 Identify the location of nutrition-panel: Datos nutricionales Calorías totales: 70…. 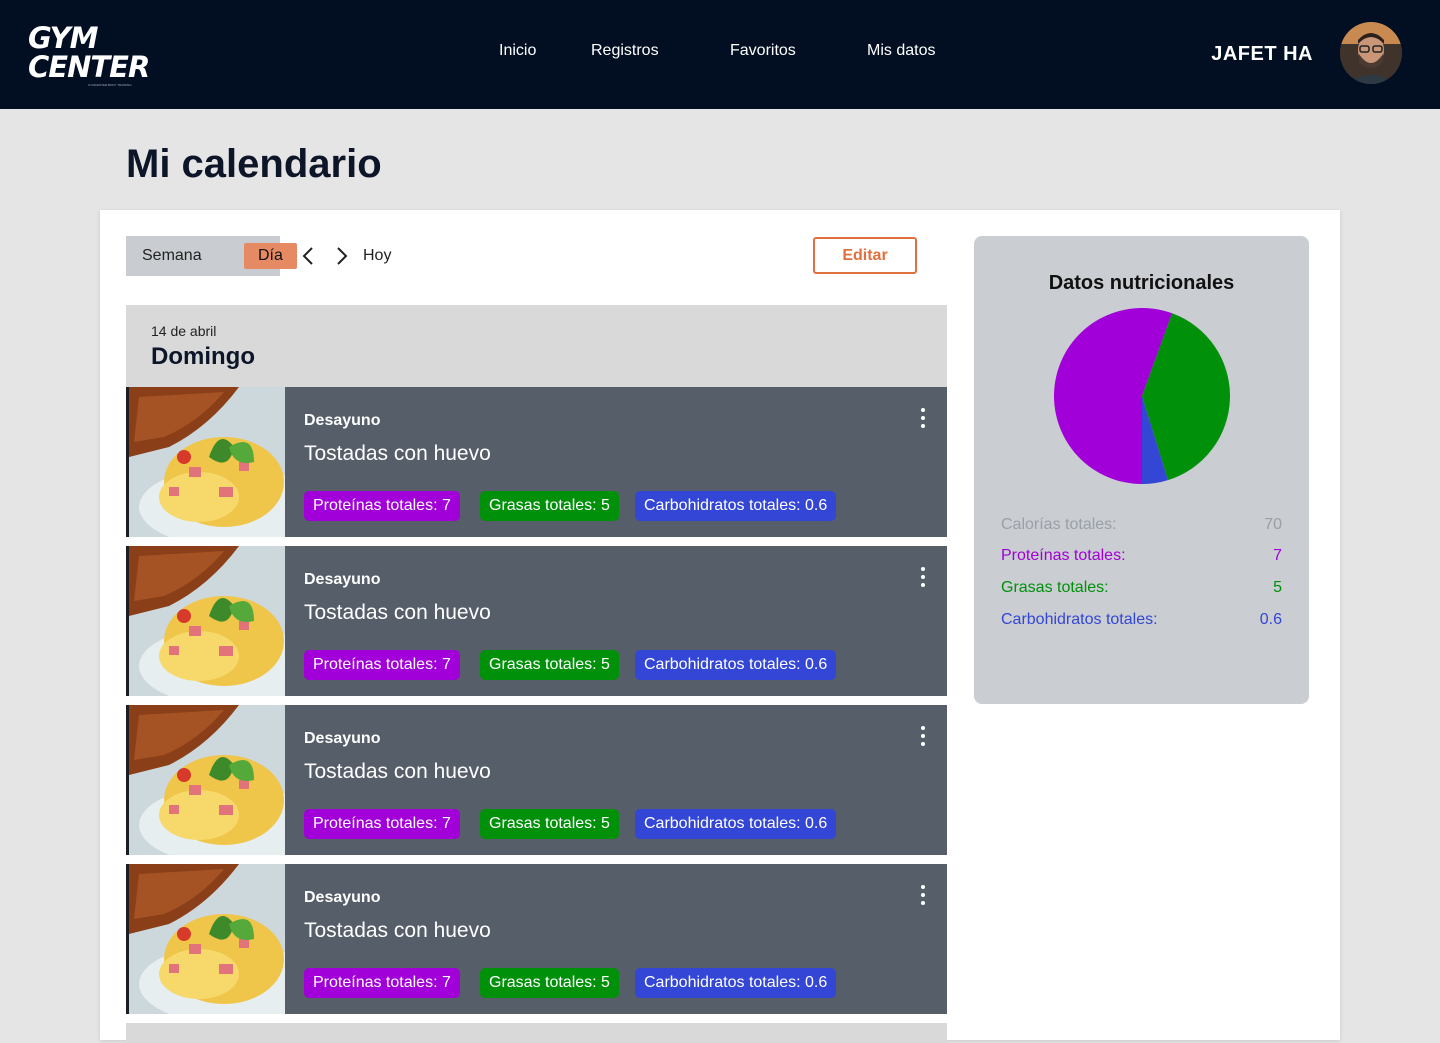
(1141, 470).